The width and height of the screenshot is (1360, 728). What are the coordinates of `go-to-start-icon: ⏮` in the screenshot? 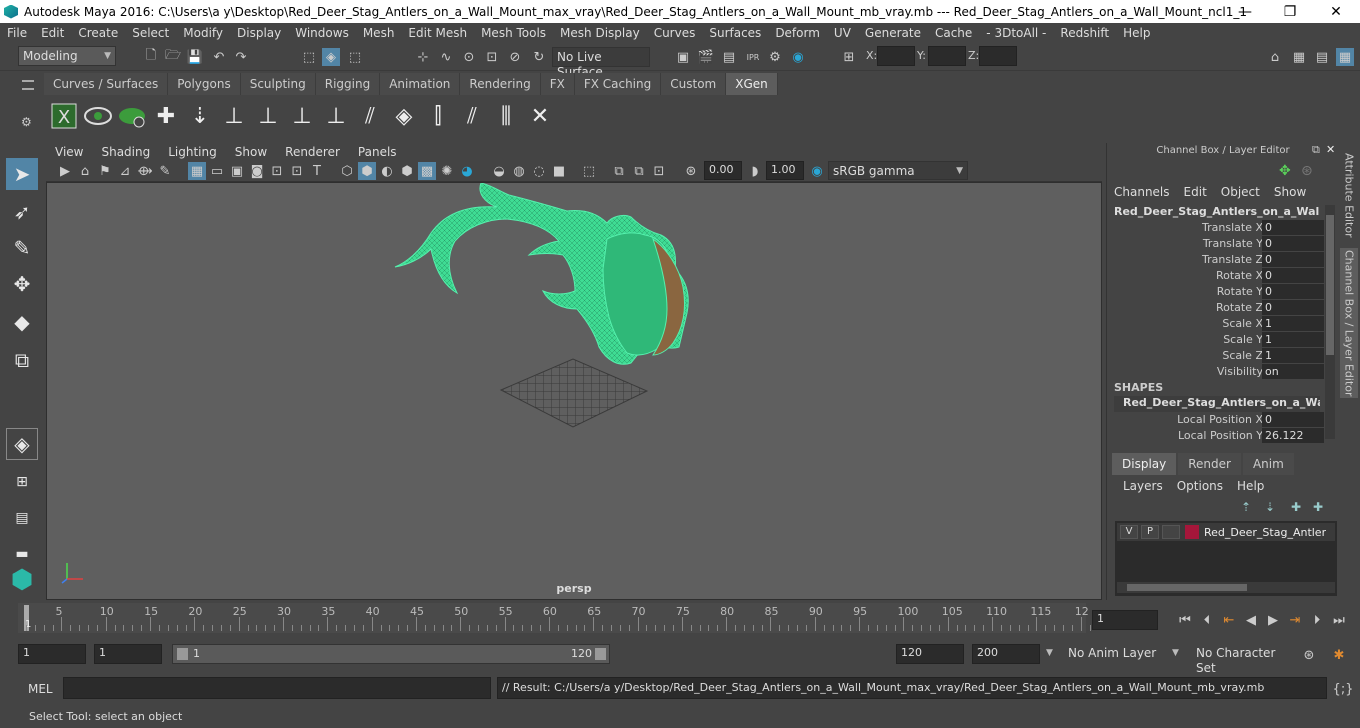 It's located at (1185, 620).